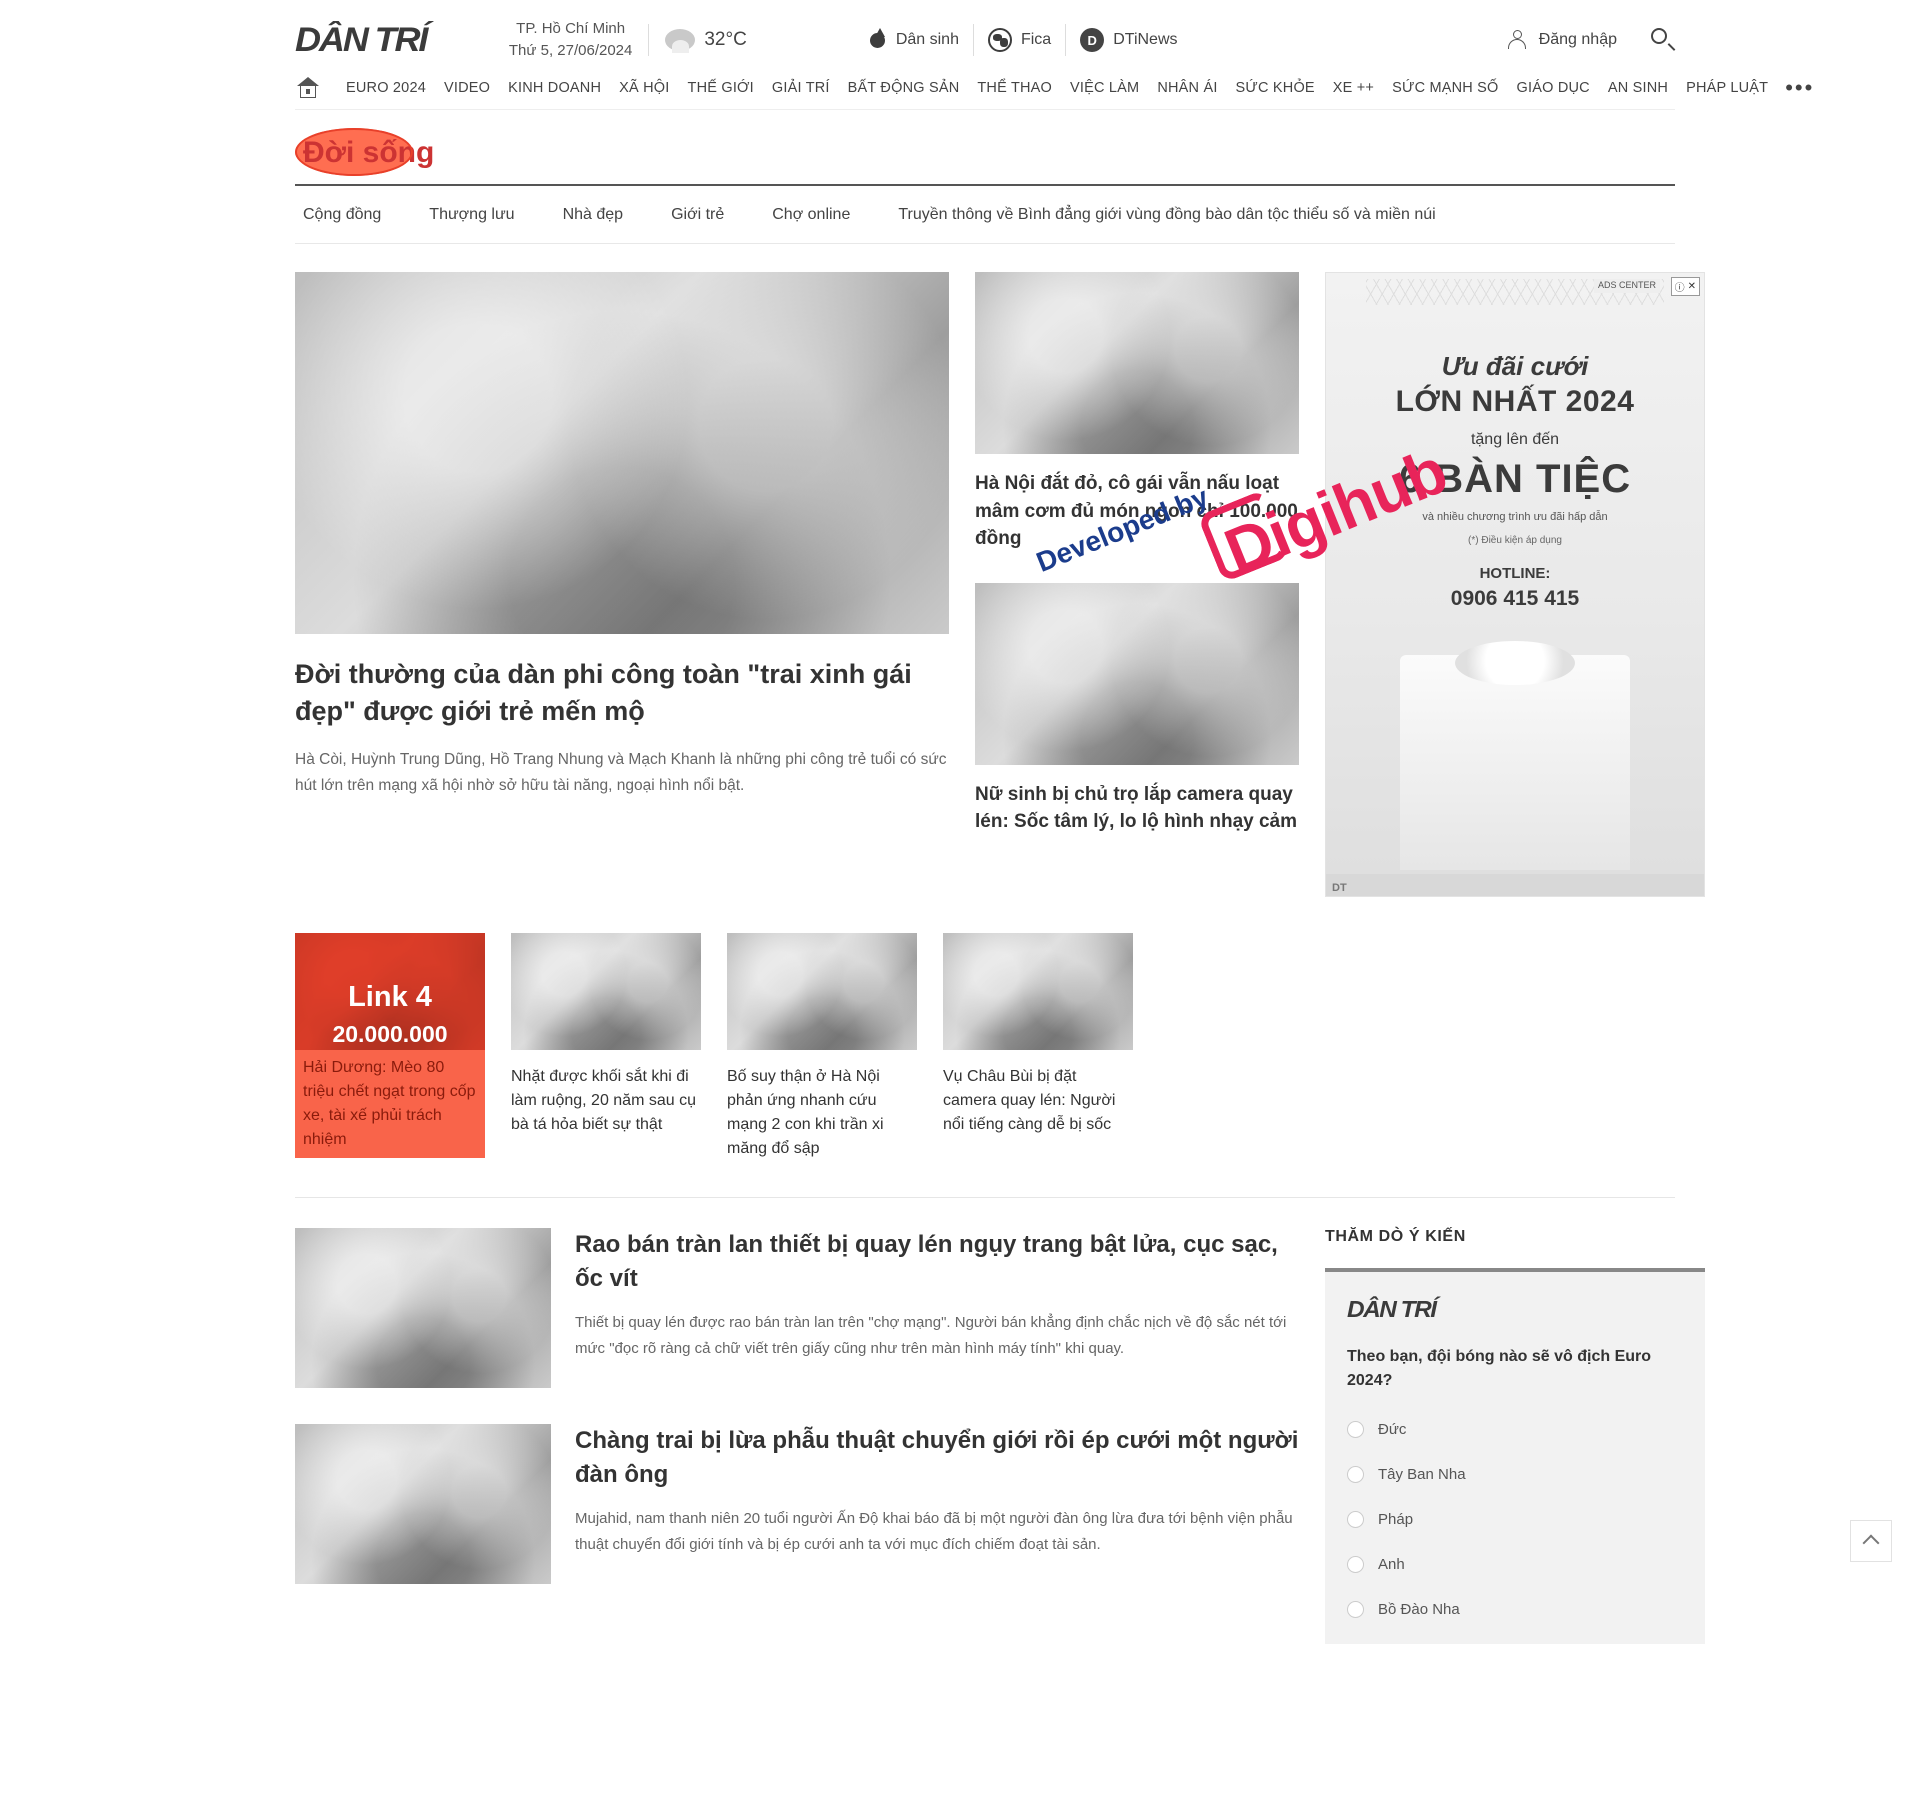  I want to click on nav-item-an-sinh: AN SINH, so click(1638, 88).